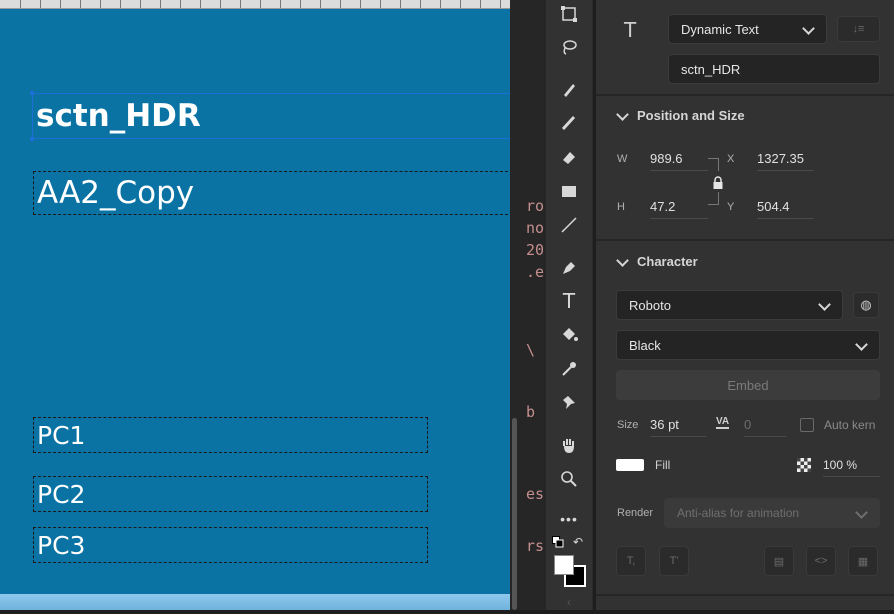 Image resolution: width=894 pixels, height=614 pixels. I want to click on offstage-text: ro no 20 .e \ b es rs, so click(536, 376).